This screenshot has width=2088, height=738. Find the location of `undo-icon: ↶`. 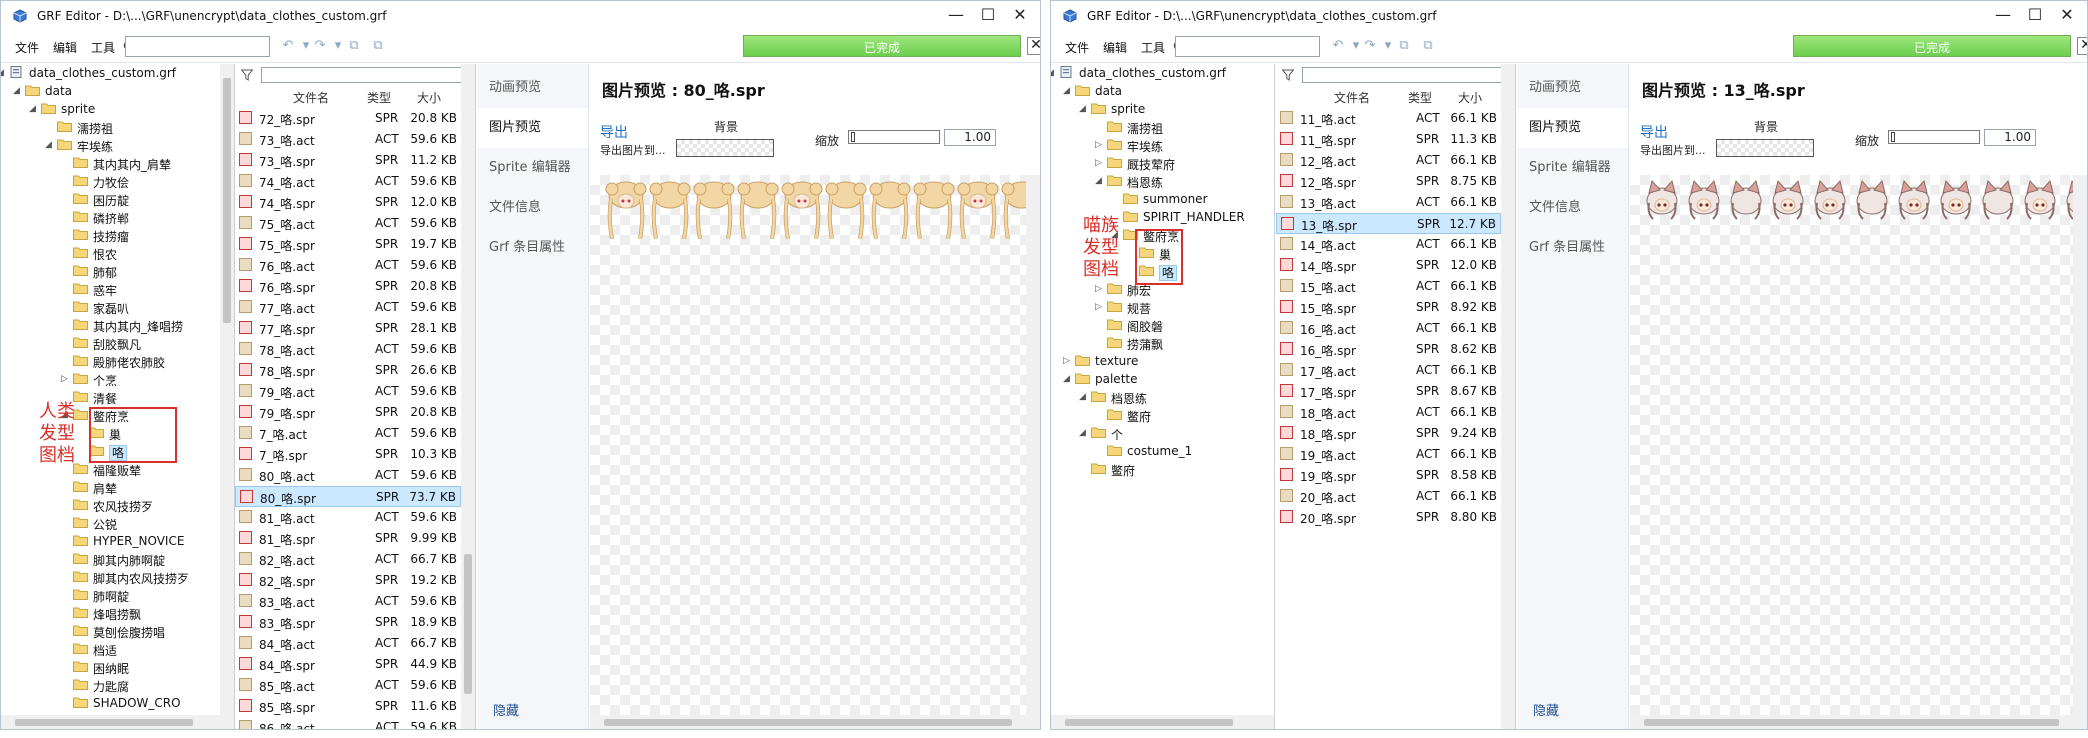

undo-icon: ↶ is located at coordinates (1338, 46).